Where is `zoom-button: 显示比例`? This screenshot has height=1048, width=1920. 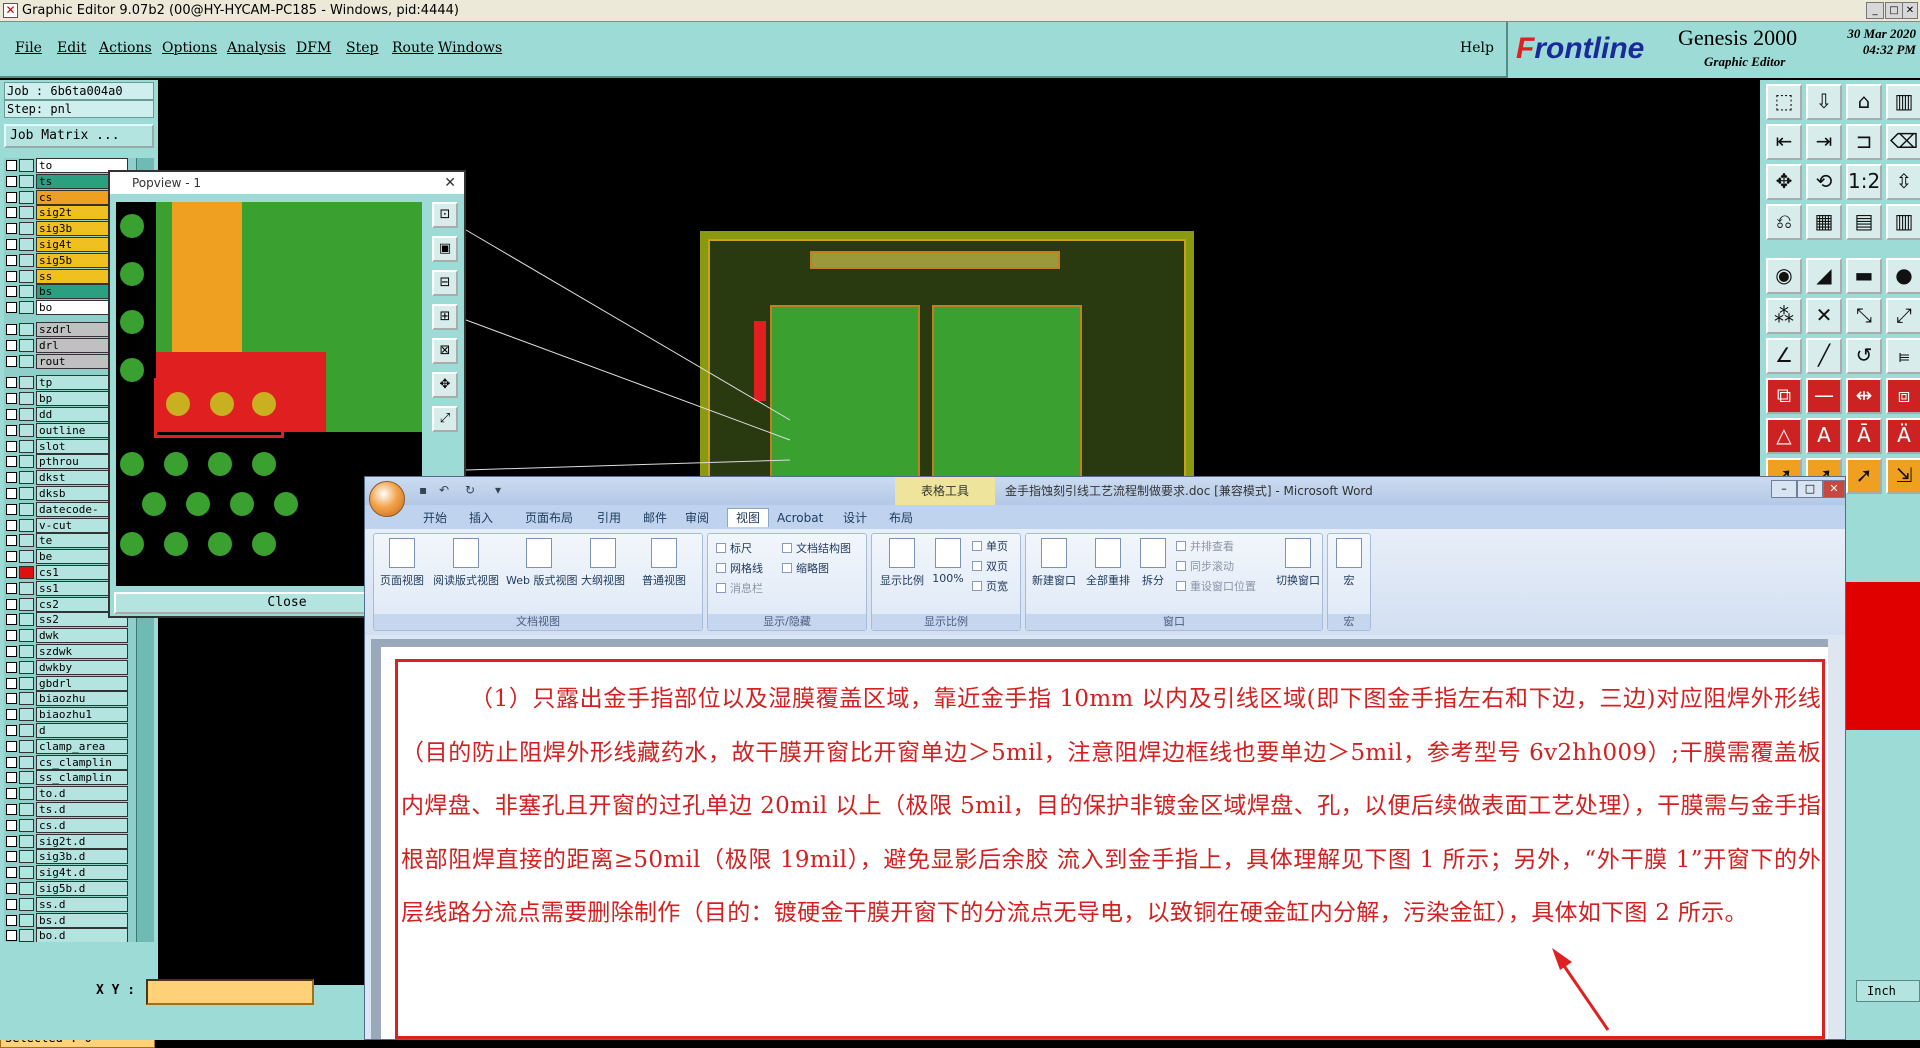 zoom-button: 显示比例 is located at coordinates (902, 563).